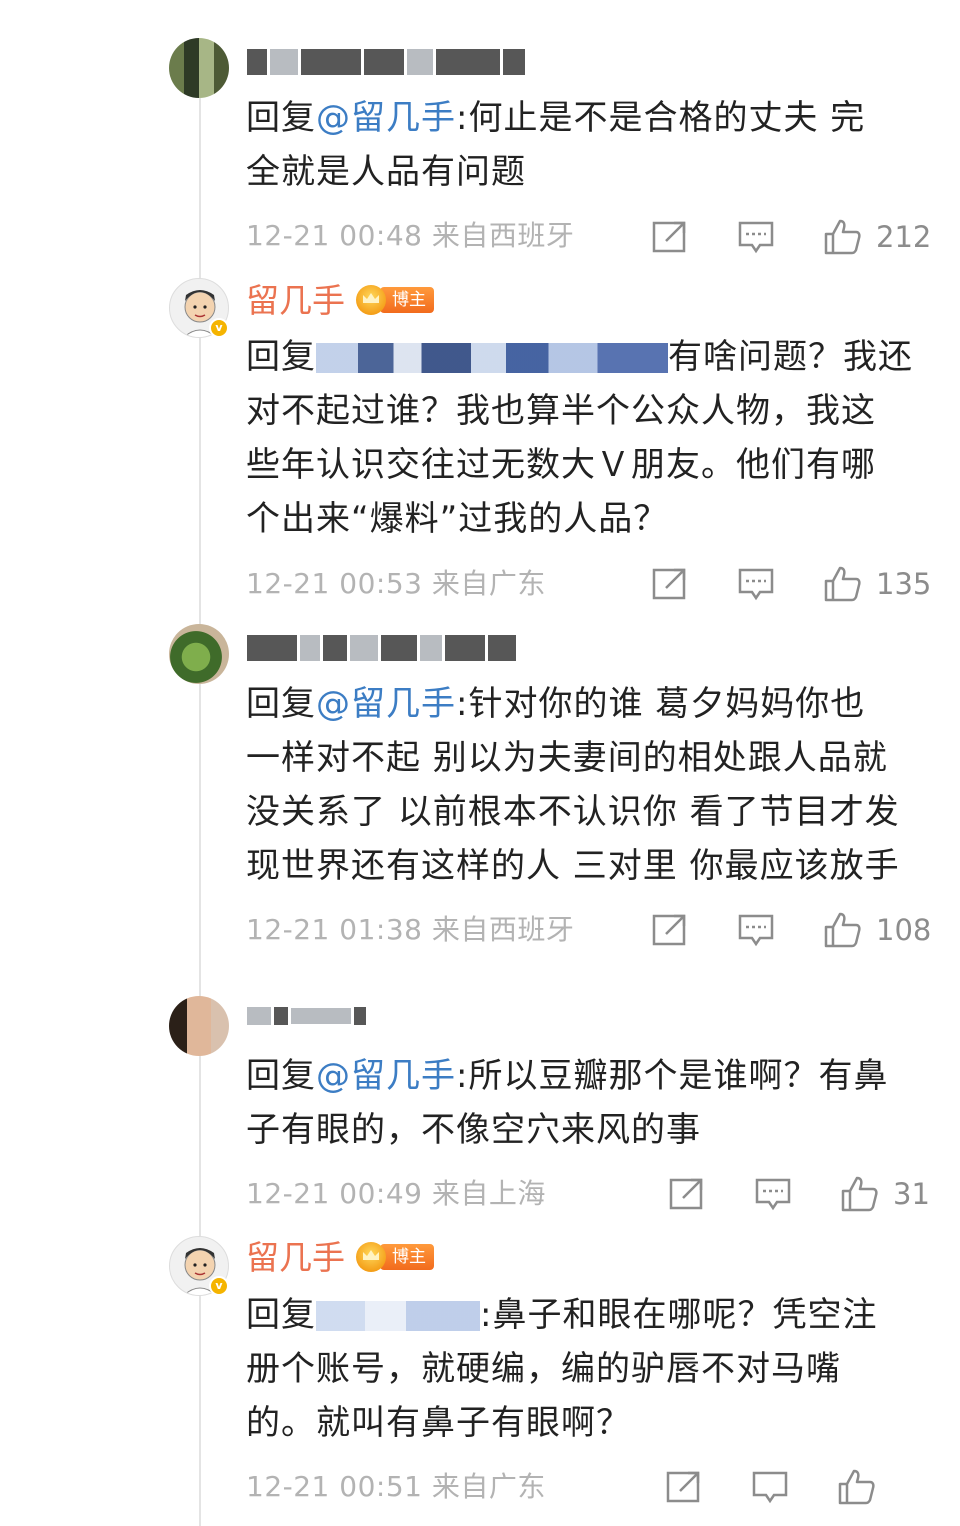 The height and width of the screenshot is (1526, 960). I want to click on action-bar, so click(802, 1487).